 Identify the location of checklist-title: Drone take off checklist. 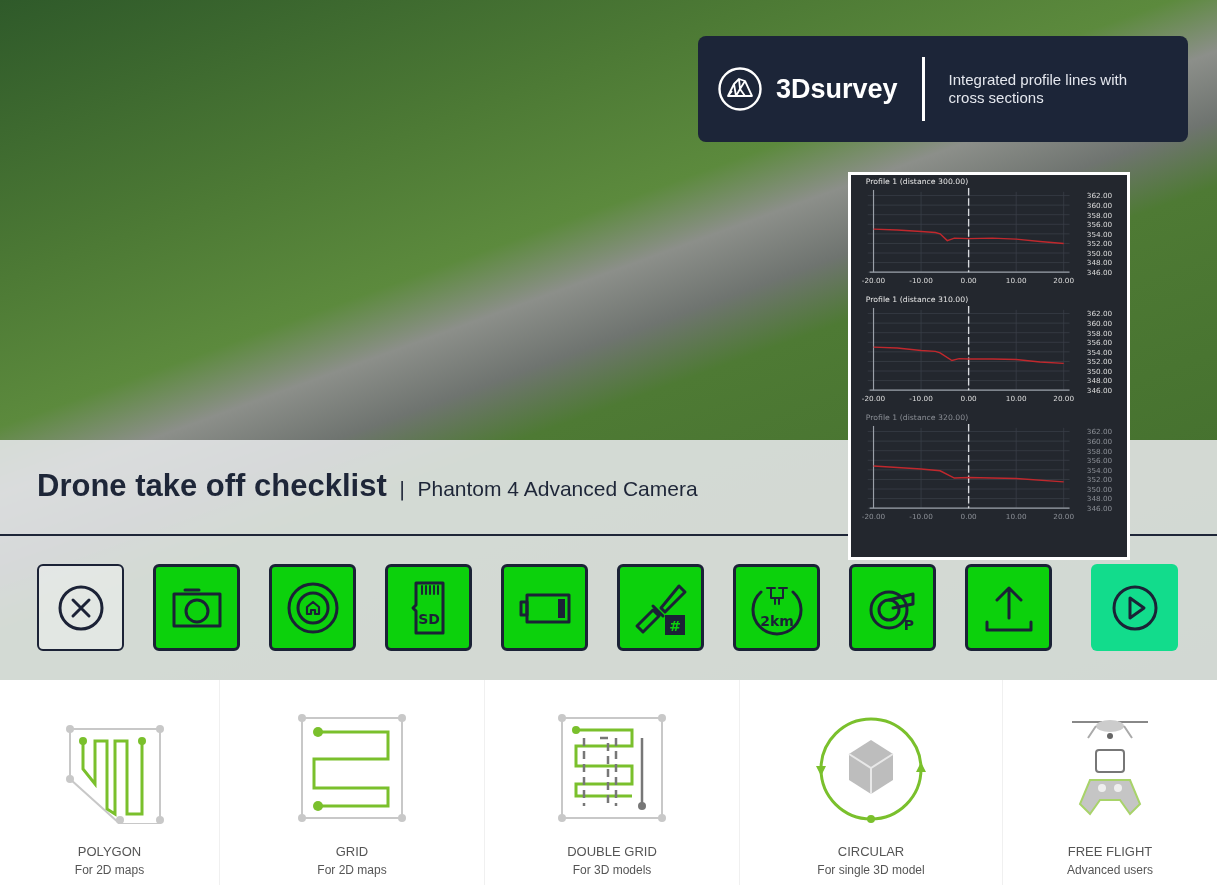
(212, 486).